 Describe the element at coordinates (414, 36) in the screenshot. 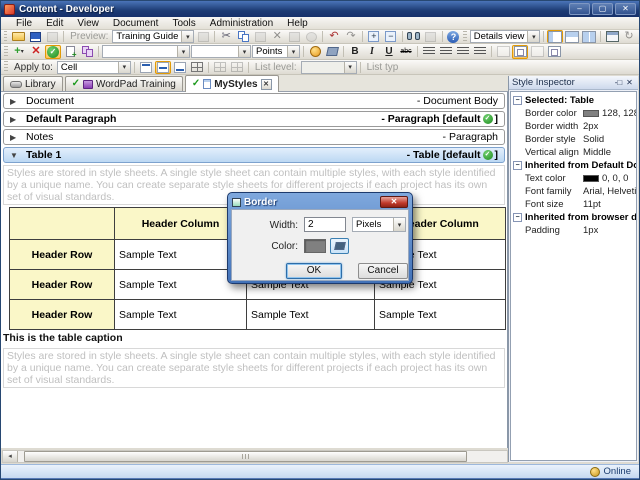

I see `find-button` at that location.